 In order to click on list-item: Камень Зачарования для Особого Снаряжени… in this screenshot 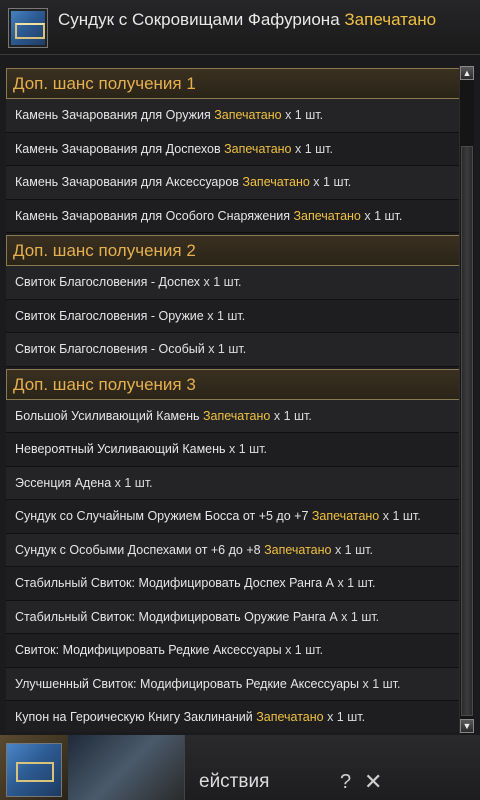, I will do `click(233, 216)`.